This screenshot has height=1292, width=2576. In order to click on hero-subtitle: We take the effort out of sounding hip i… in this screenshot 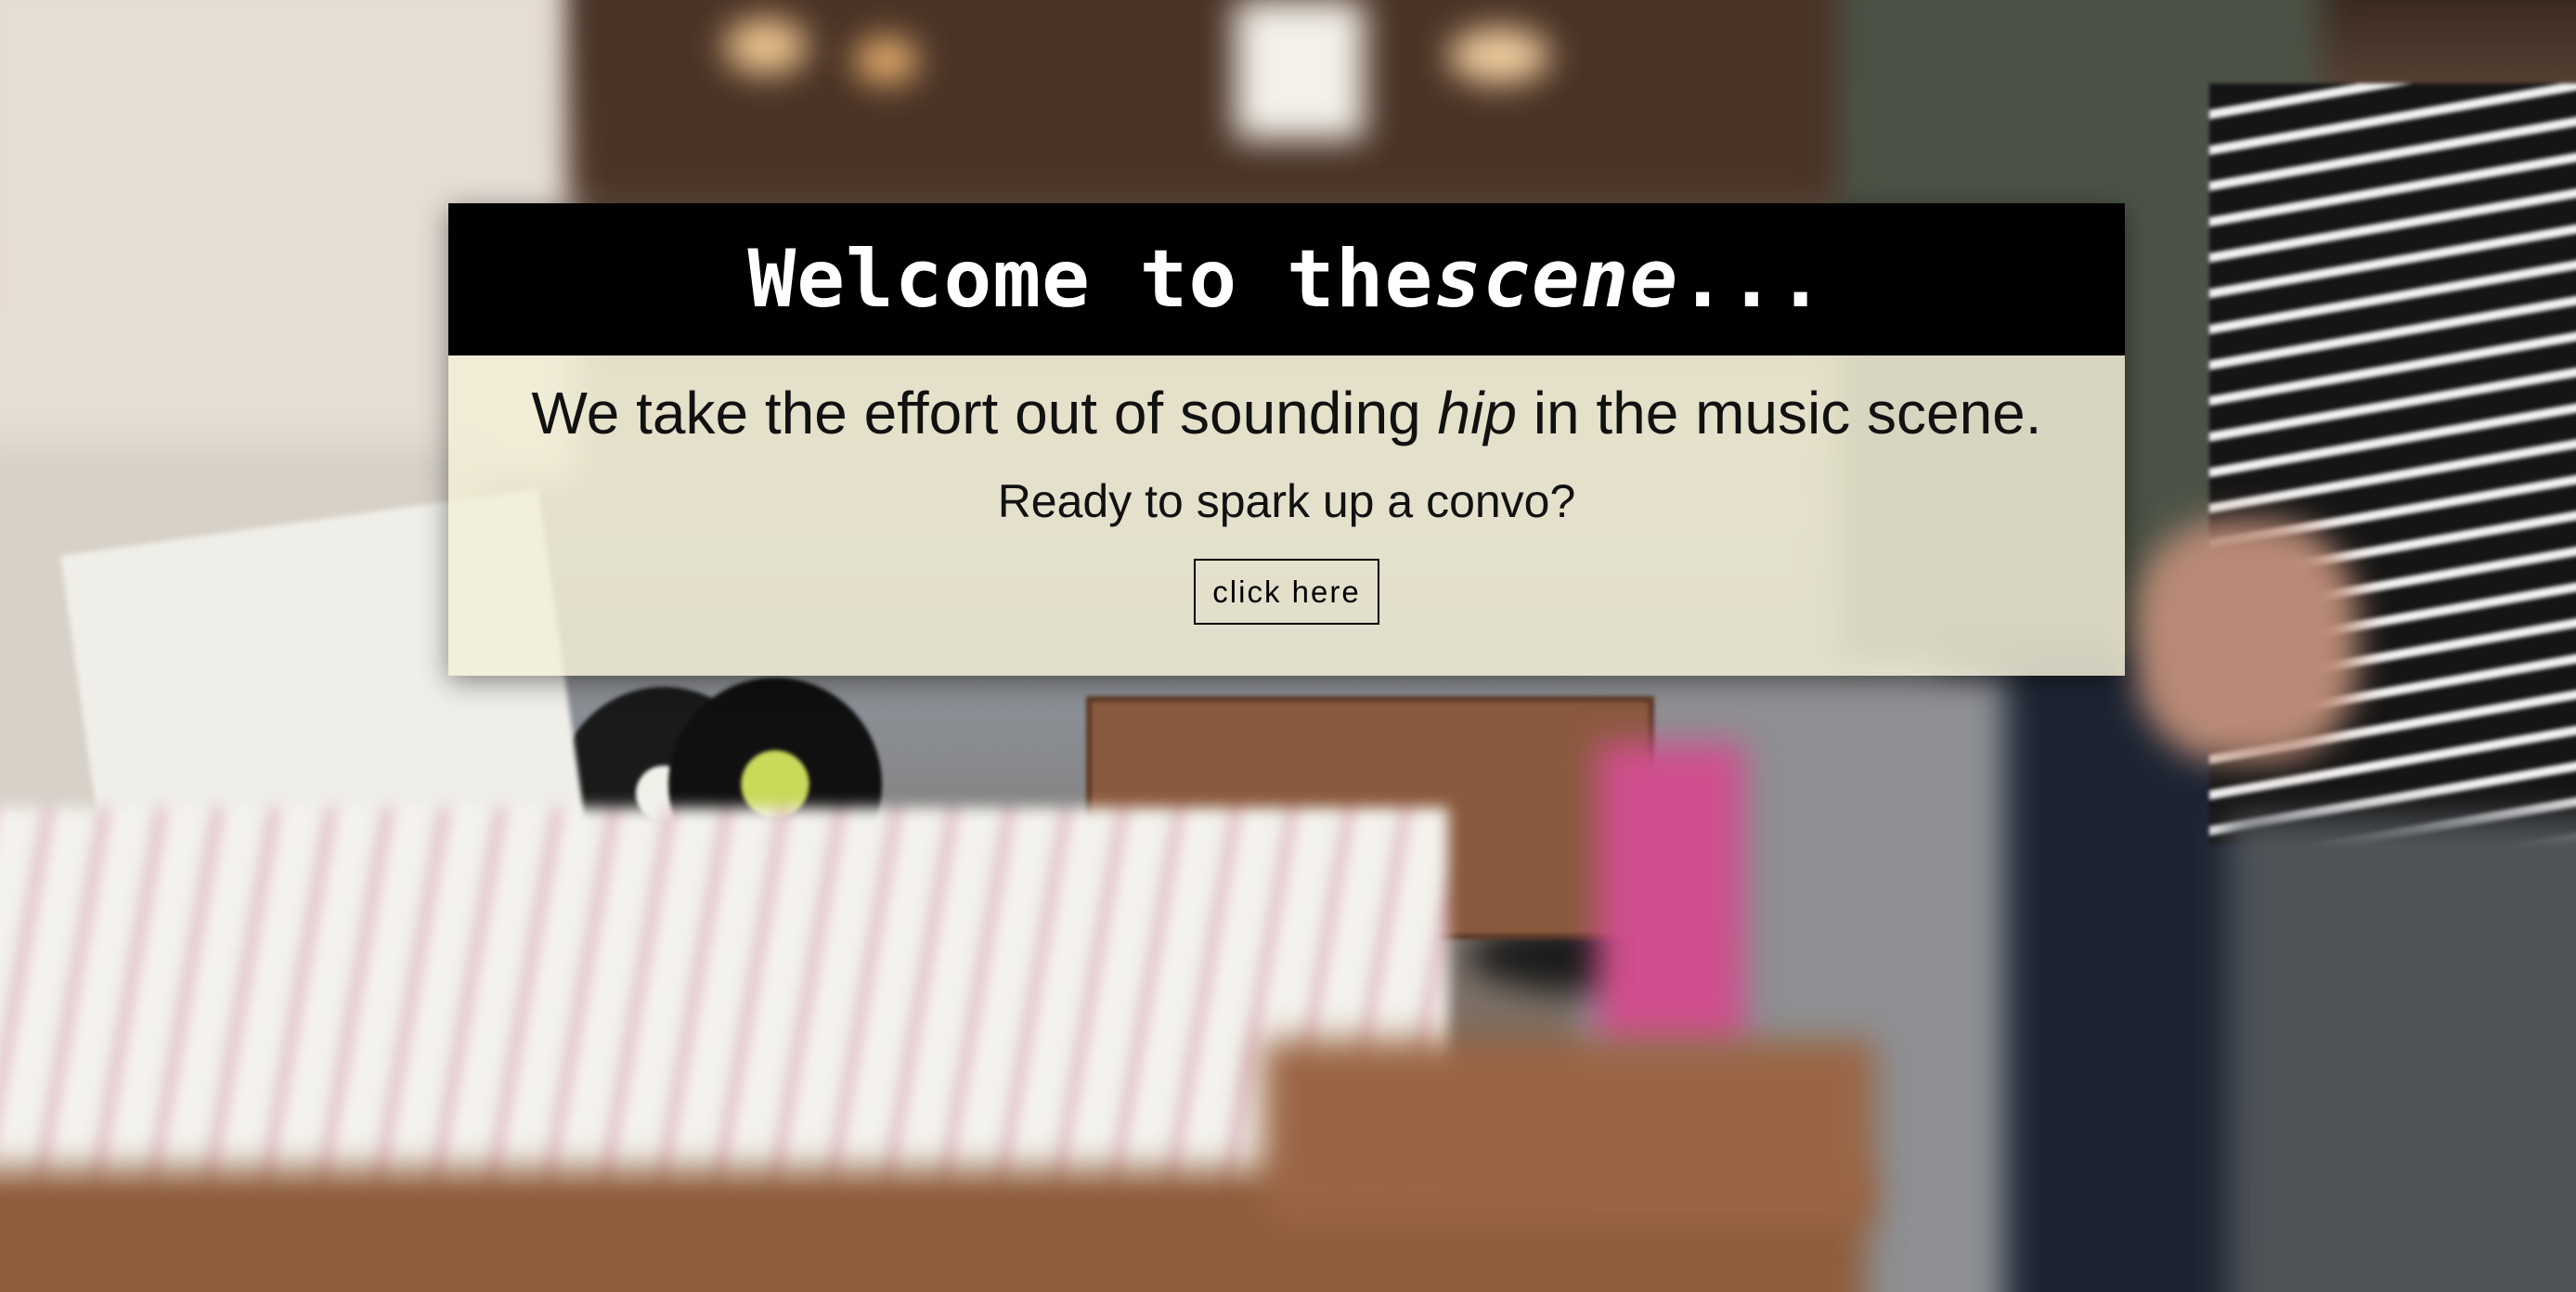, I will do `click(1286, 413)`.